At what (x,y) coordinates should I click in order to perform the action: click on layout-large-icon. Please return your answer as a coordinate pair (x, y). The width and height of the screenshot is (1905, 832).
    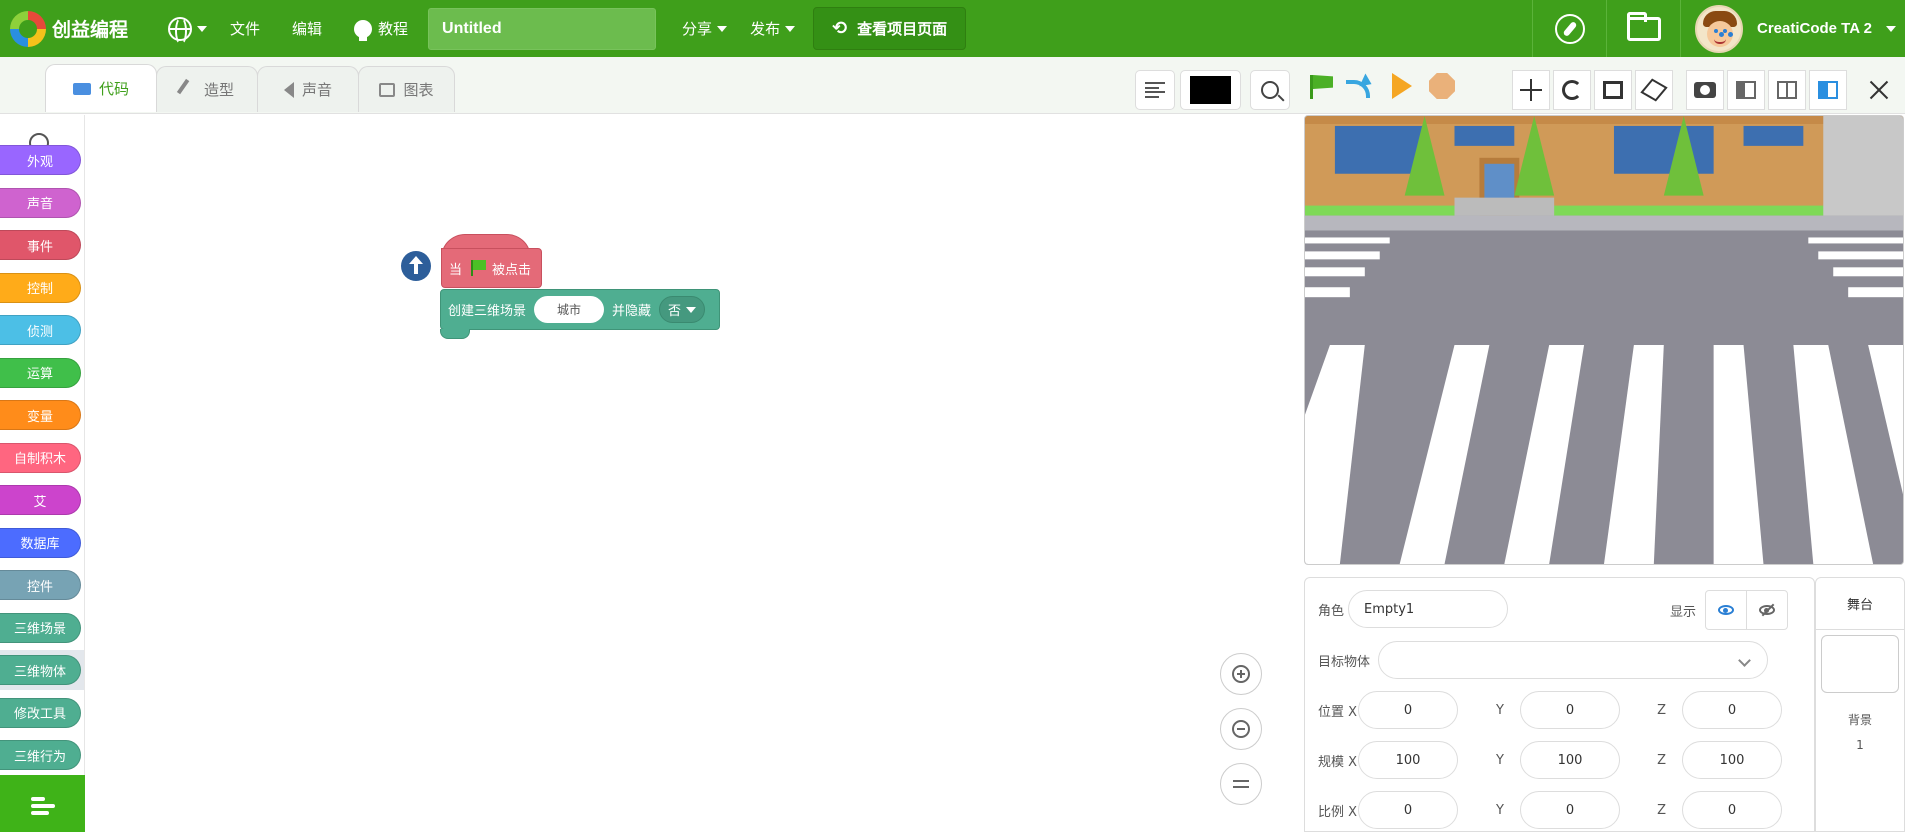
    Looking at the image, I should click on (1828, 90).